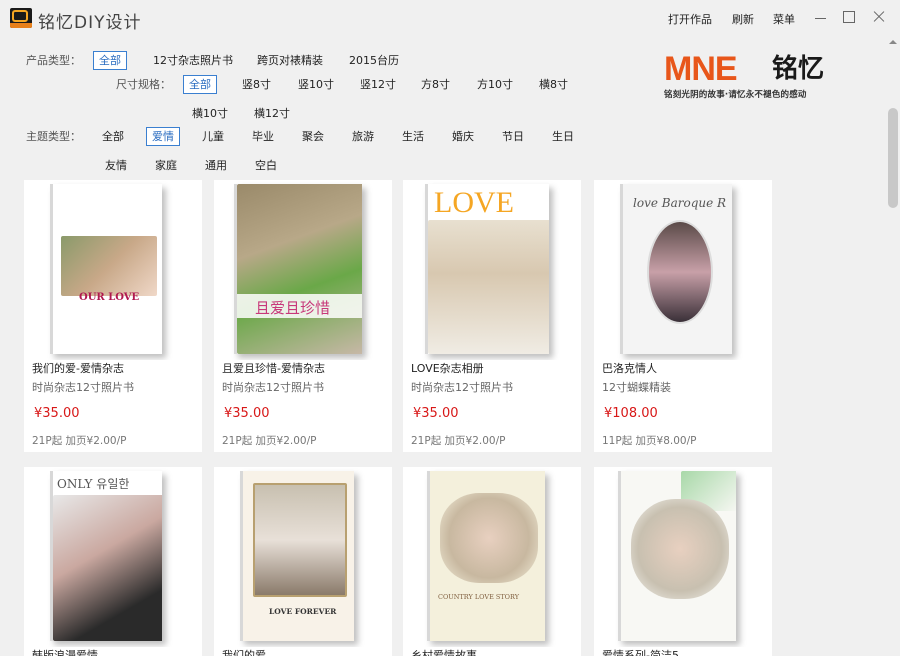 This screenshot has height=656, width=900. Describe the element at coordinates (435, 84) in the screenshot. I see `size-sq8: 方8寸` at that location.